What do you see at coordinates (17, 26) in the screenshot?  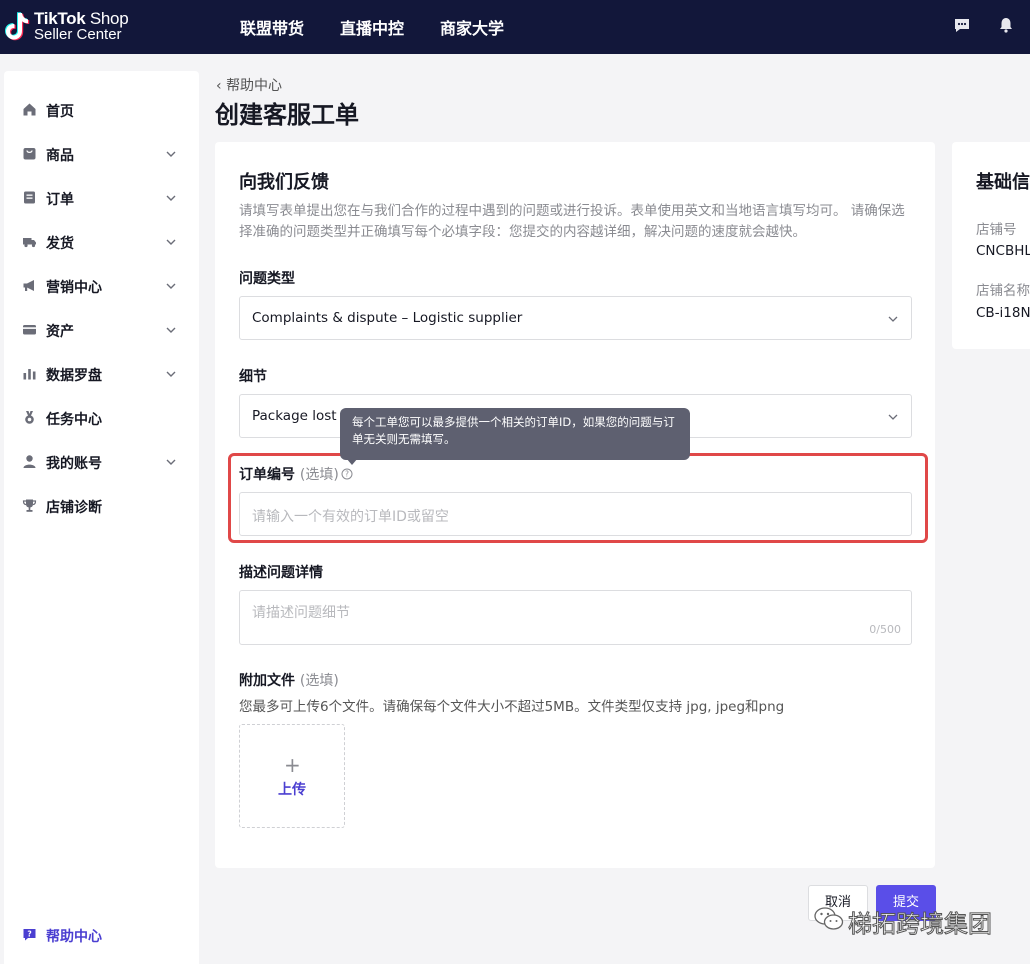 I see `tiktok-logo-icon` at bounding box center [17, 26].